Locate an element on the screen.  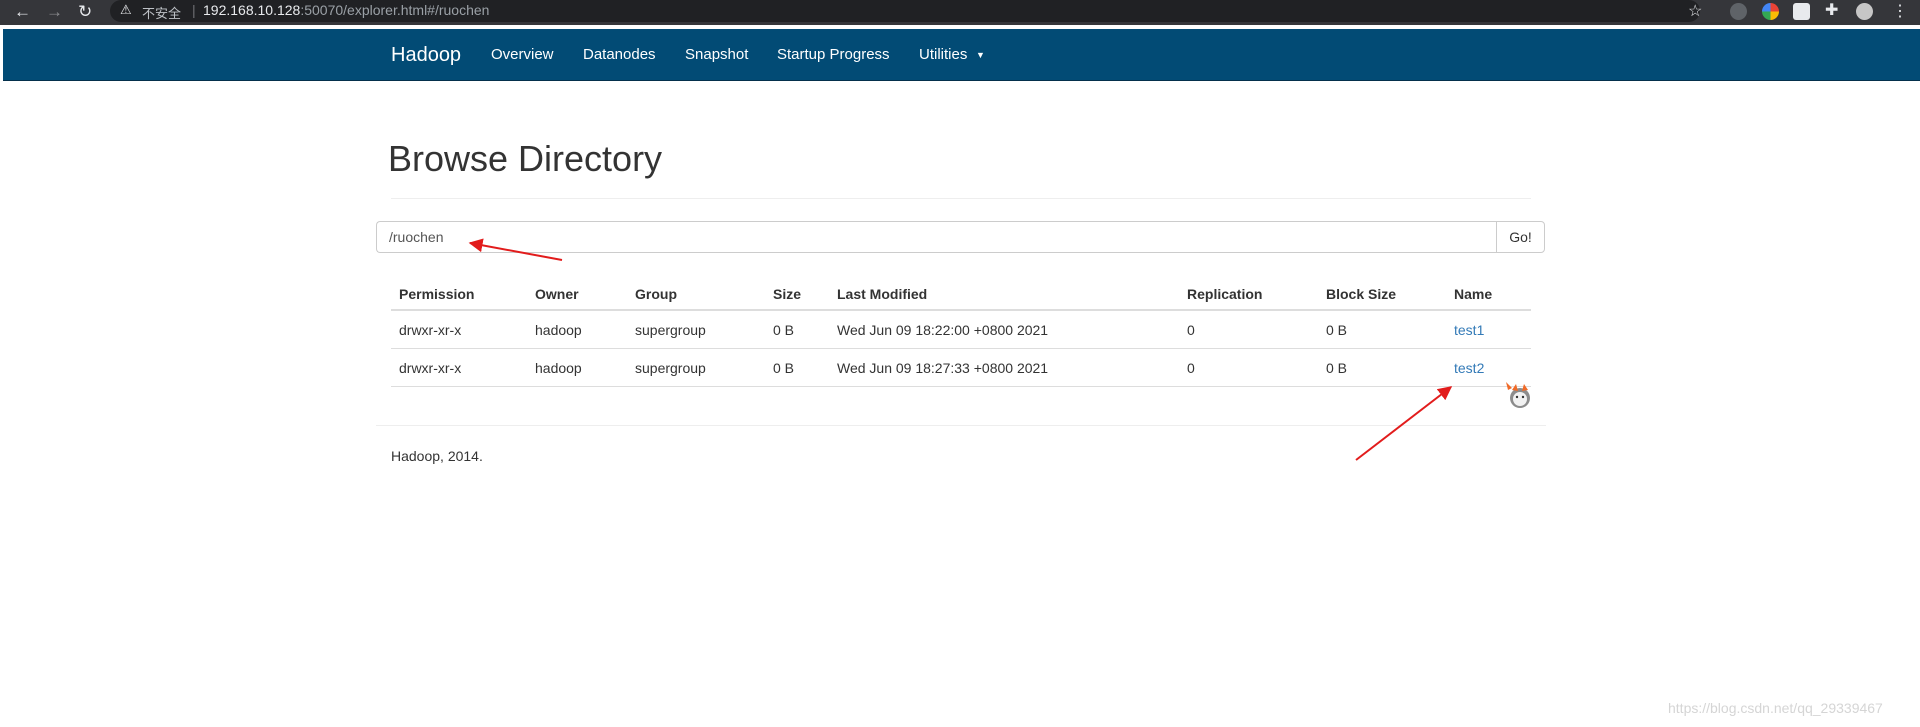
caret-down-icon: ▼ is located at coordinates (980, 55).